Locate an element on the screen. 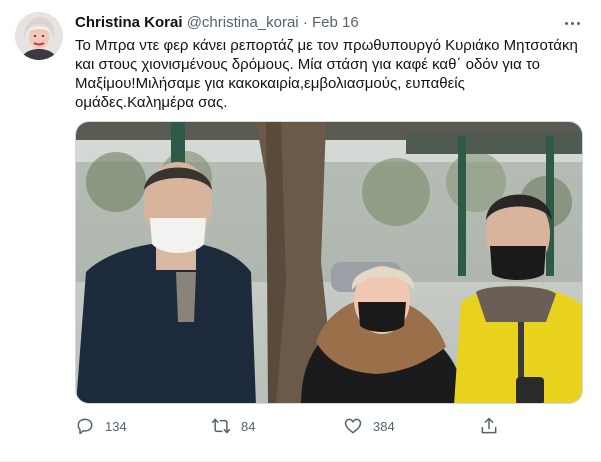  share-button is located at coordinates (489, 426).